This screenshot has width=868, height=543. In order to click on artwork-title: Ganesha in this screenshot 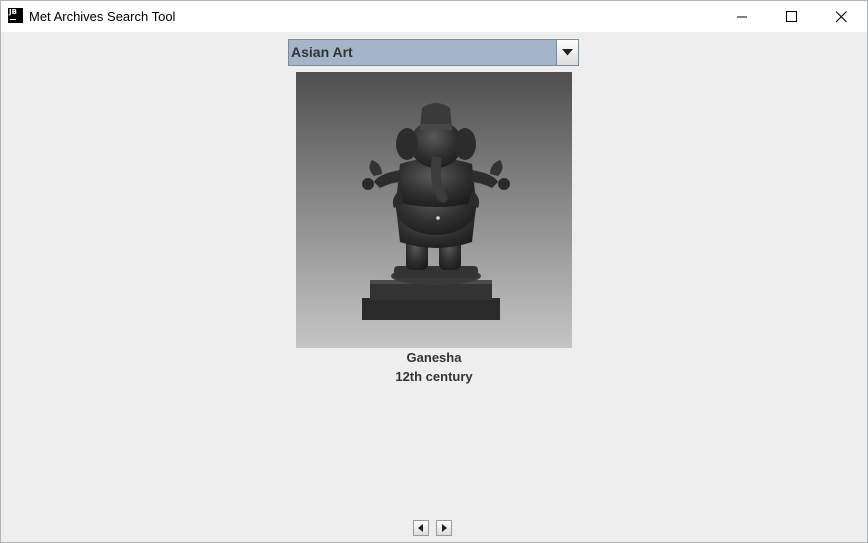, I will do `click(434, 357)`.